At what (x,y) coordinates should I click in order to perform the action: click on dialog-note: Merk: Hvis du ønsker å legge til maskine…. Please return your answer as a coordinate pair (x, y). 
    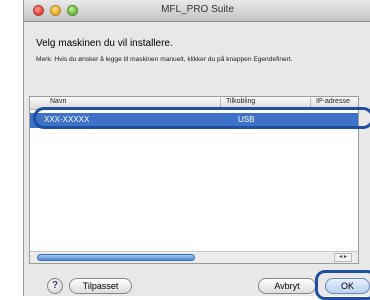
    Looking at the image, I should click on (164, 59).